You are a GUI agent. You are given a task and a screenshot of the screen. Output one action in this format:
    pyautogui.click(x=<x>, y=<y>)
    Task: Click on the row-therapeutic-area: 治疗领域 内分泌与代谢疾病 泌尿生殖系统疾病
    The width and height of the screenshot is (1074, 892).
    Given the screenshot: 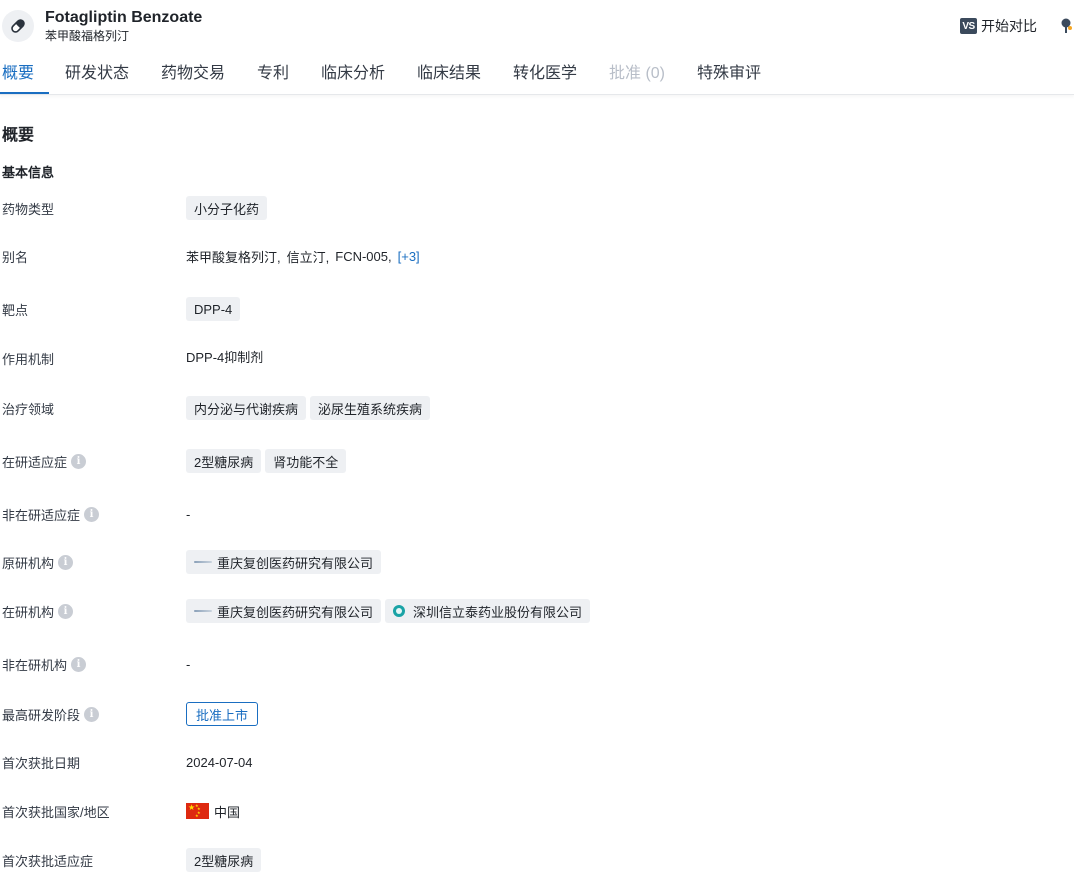 What is the action you would take?
    pyautogui.click(x=537, y=408)
    